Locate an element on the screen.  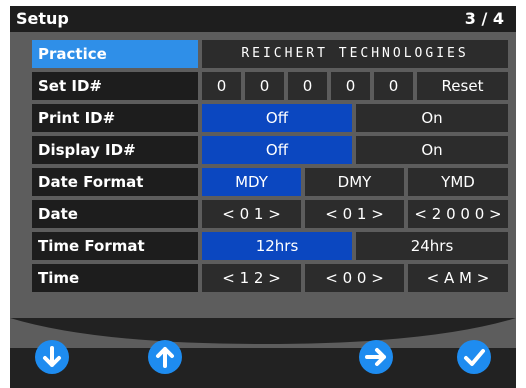
display-id-on-option: On is located at coordinates (432, 150).